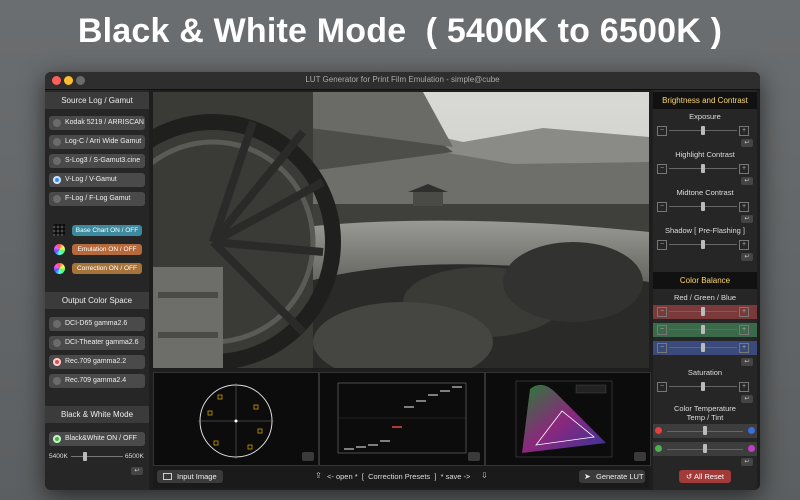  What do you see at coordinates (97, 414) in the screenshot?
I see `bw-section-title: Black & White Mode` at bounding box center [97, 414].